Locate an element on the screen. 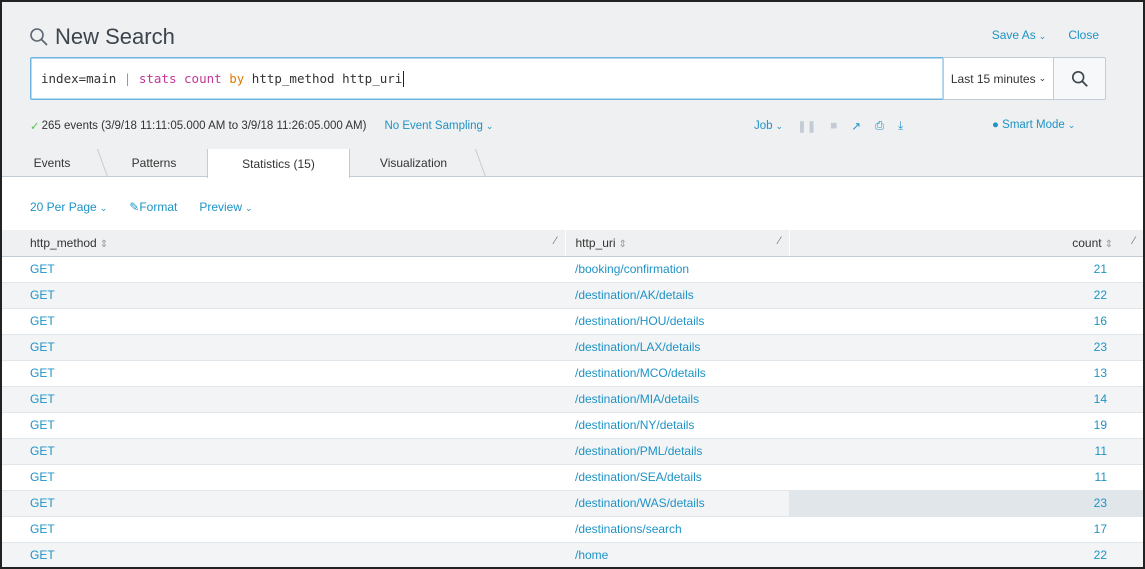 This screenshot has height=569, width=1145. search-button is located at coordinates (1080, 78).